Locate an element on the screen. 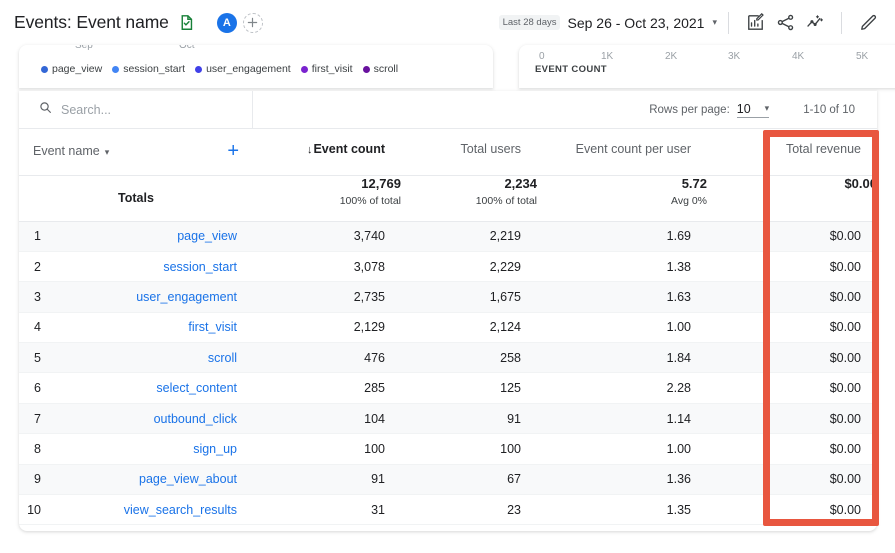 This screenshot has height=553, width=895. event-name-link: outbound_click is located at coordinates (195, 419).